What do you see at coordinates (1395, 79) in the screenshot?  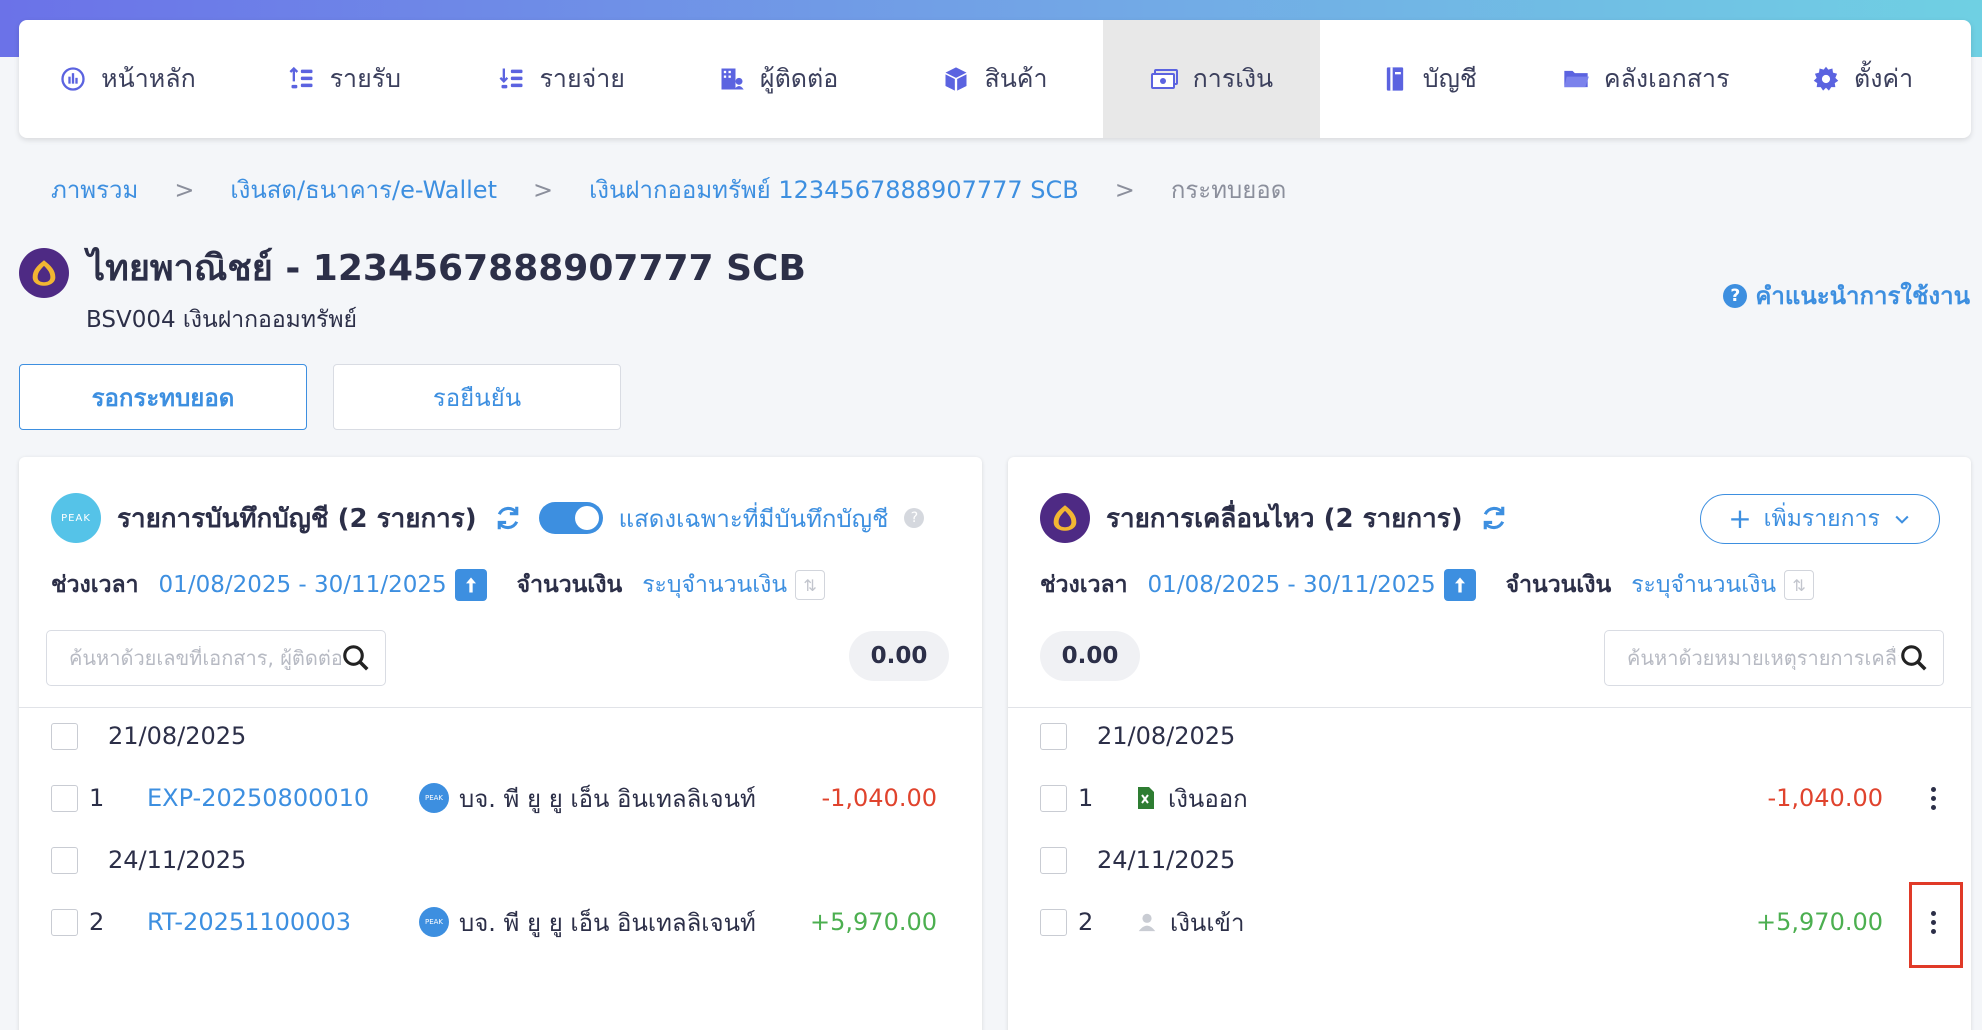 I see `ledger-icon` at bounding box center [1395, 79].